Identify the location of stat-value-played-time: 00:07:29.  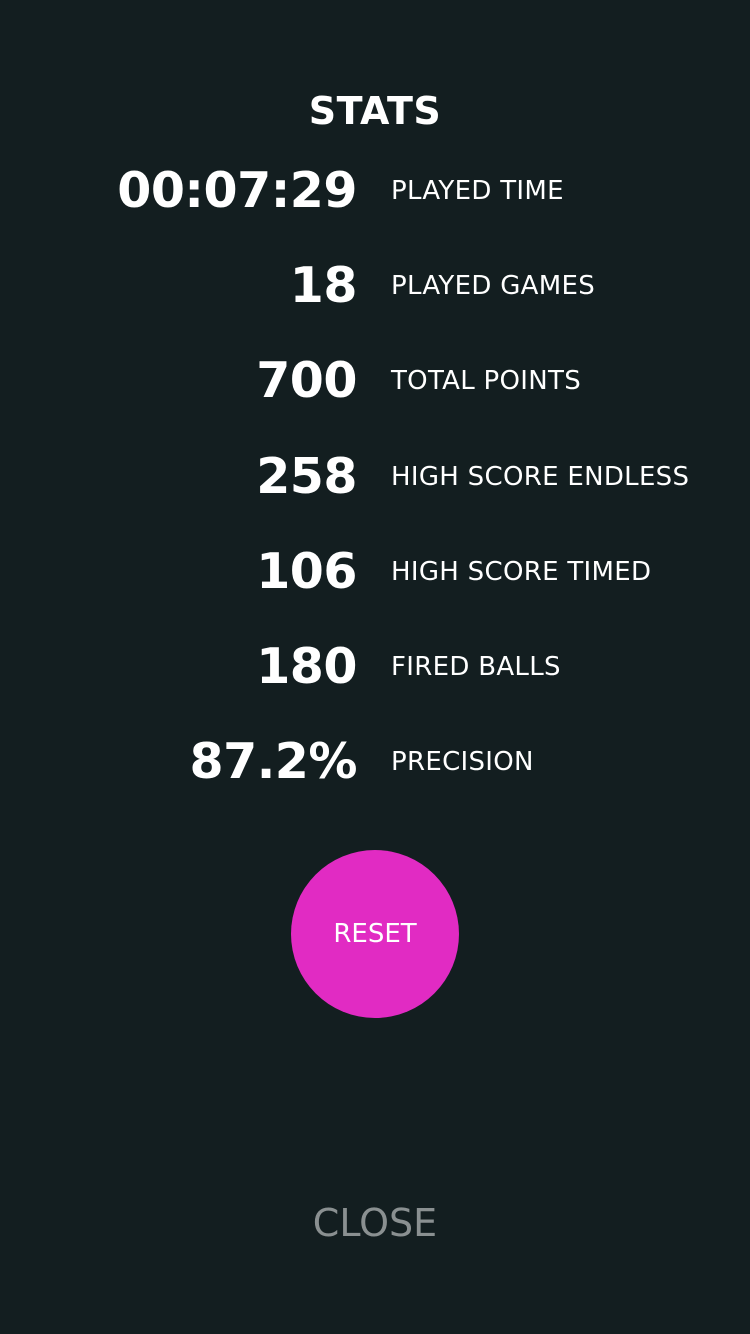
(237, 190).